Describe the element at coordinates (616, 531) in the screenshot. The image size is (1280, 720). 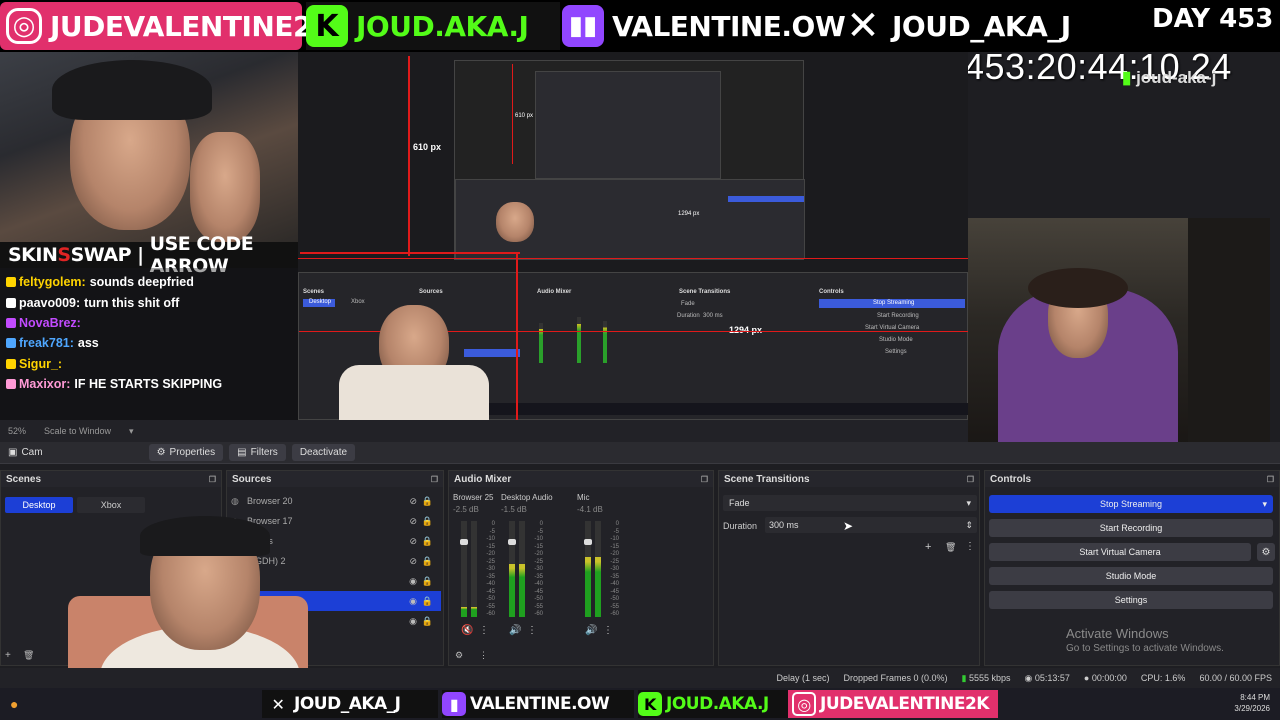
I see `meter-tick-label: -5` at that location.